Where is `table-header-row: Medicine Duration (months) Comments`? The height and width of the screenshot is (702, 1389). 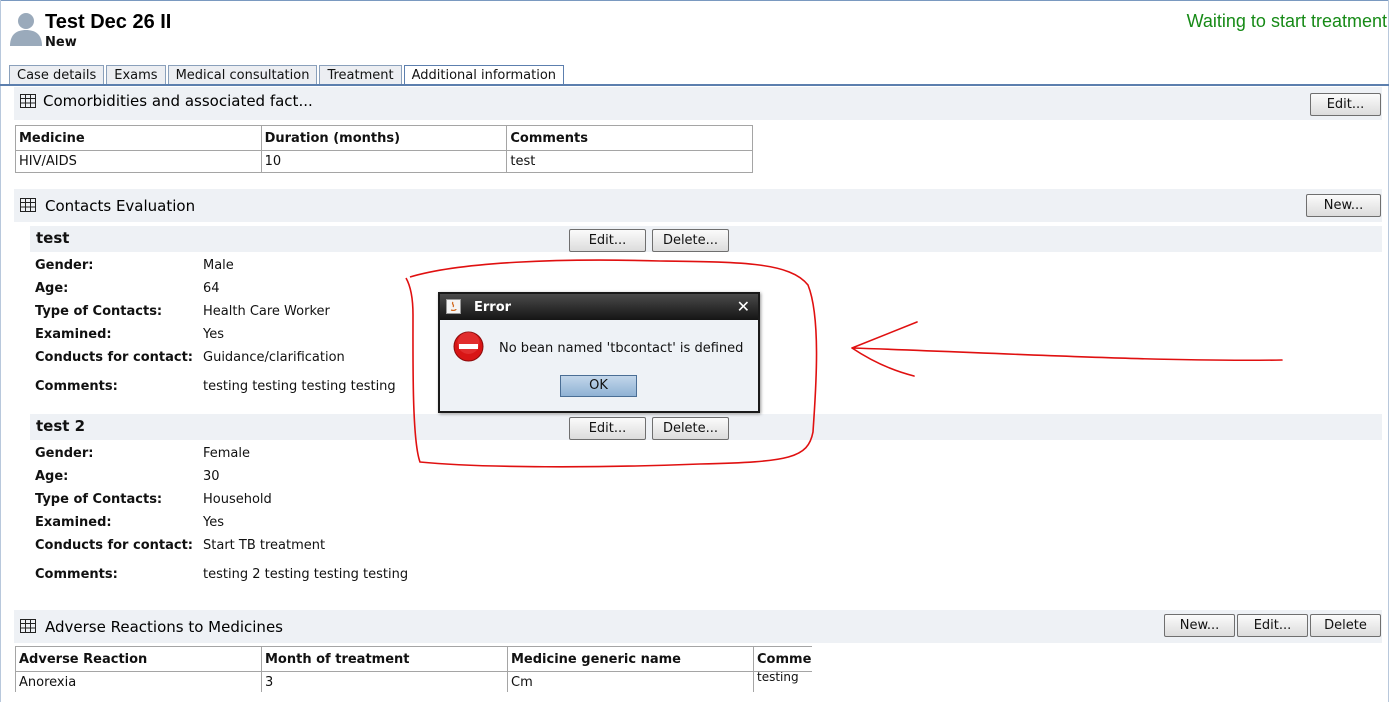 table-header-row: Medicine Duration (months) Comments is located at coordinates (384, 138).